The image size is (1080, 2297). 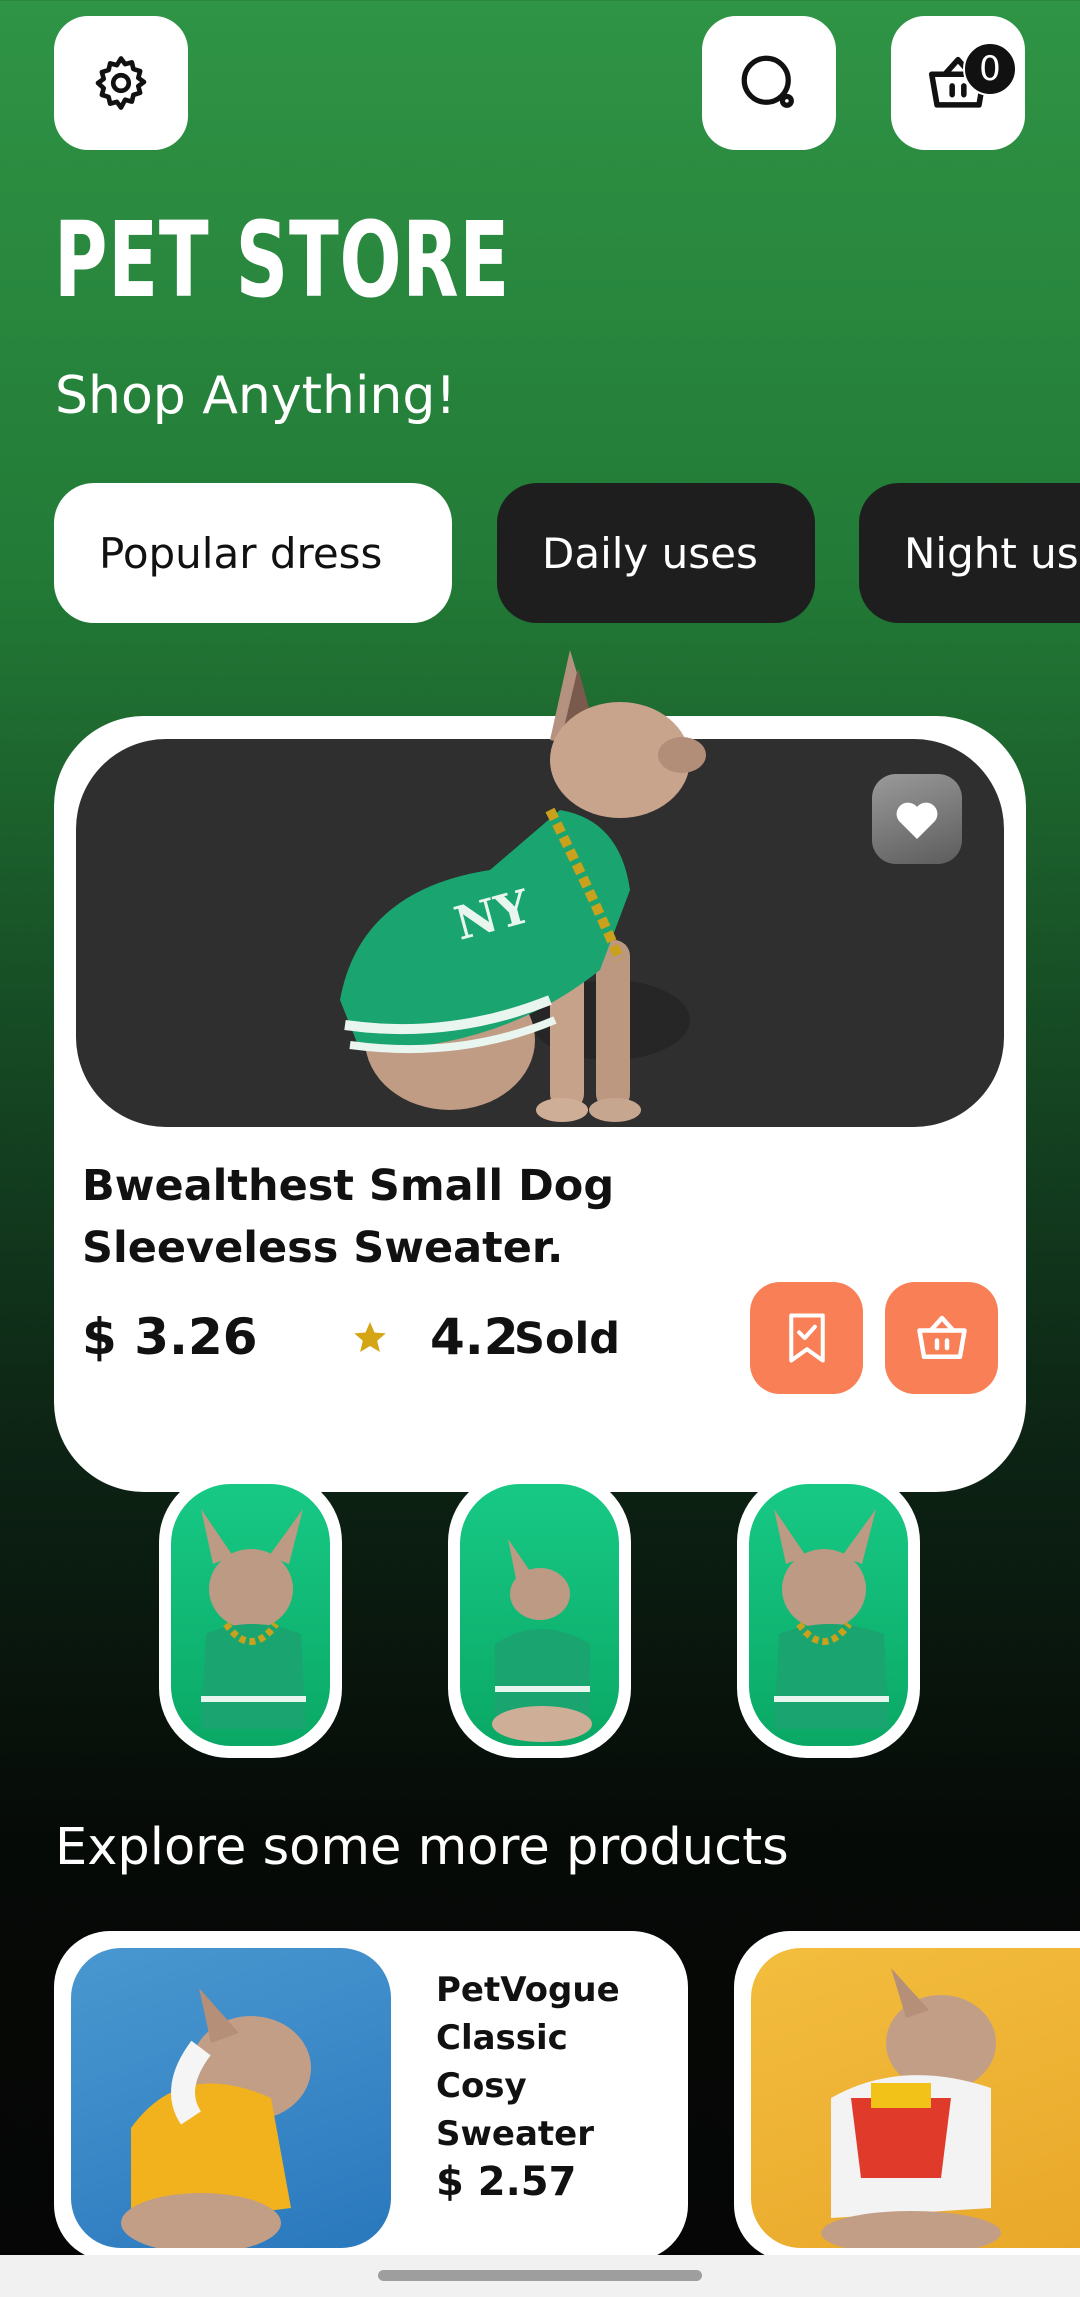 I want to click on search-button, so click(x=769, y=83).